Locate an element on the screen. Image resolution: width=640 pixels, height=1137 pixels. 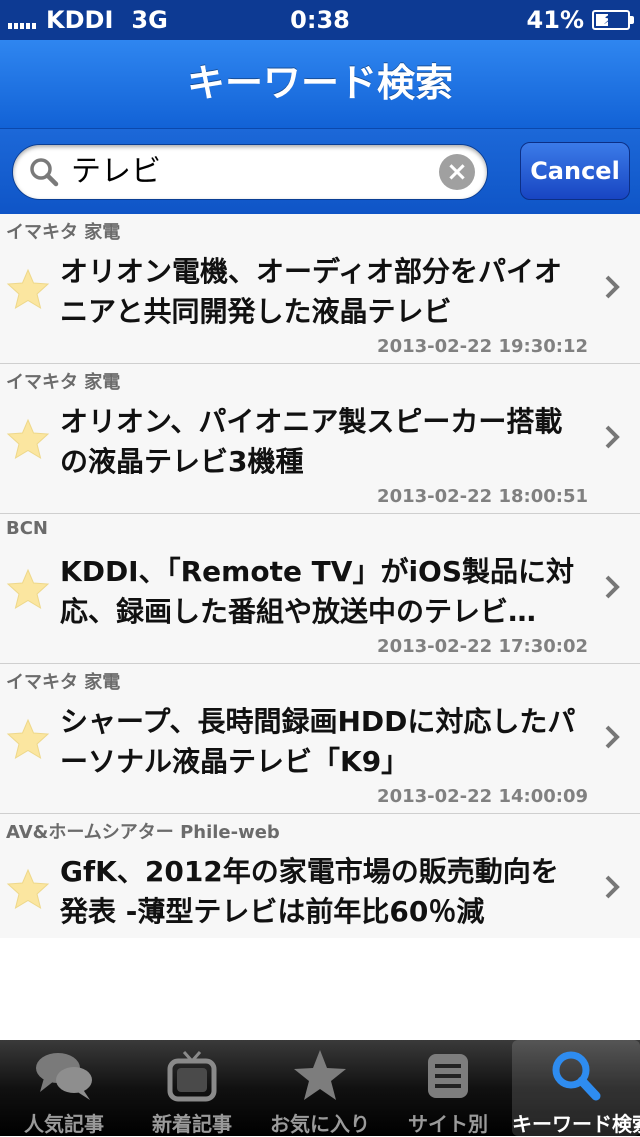
list-icon is located at coordinates (448, 1076).